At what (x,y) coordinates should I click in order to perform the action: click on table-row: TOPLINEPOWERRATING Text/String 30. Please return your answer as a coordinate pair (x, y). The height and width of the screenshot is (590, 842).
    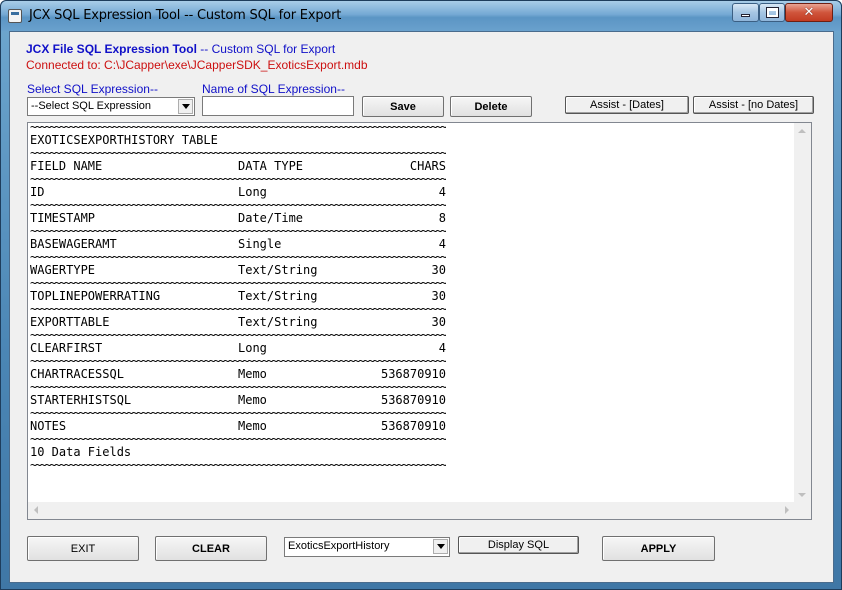
    Looking at the image, I should click on (238, 296).